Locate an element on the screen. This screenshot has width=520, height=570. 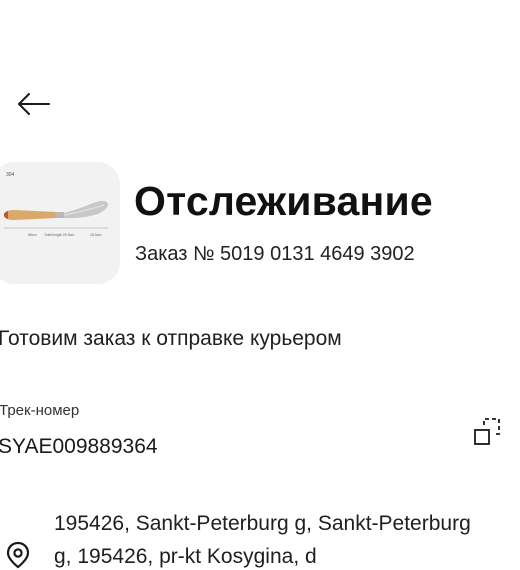
image-caption-1: 68cm is located at coordinates (32, 235).